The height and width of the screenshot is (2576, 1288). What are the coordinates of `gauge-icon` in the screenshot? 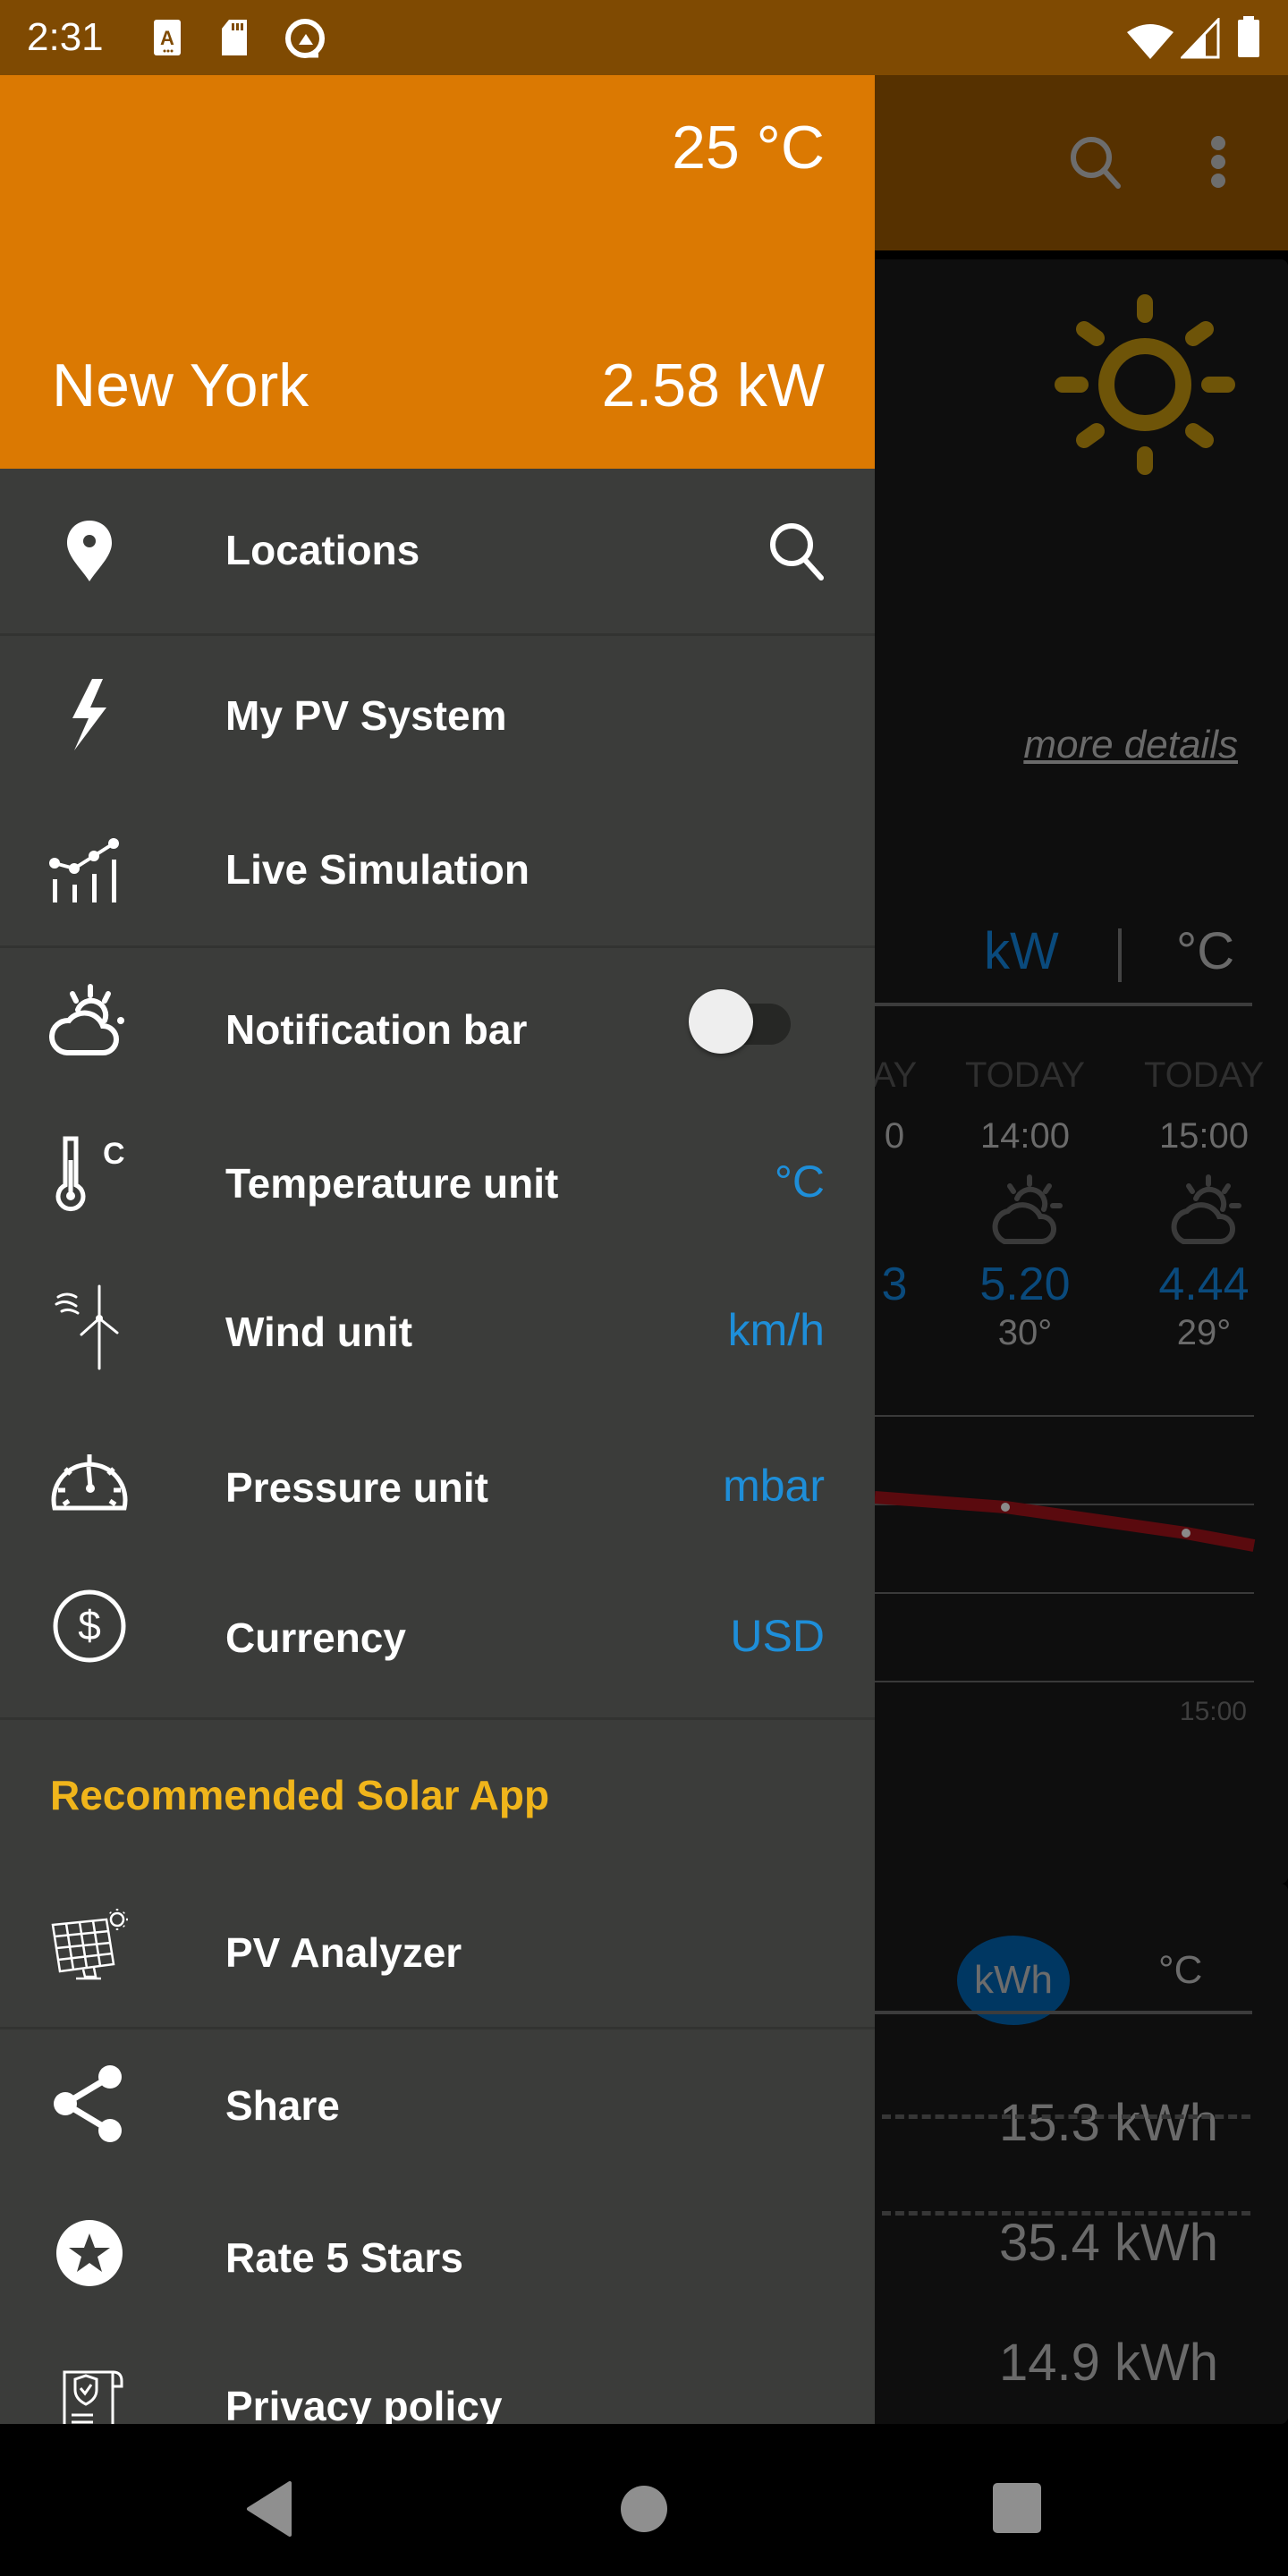 It's located at (89, 1481).